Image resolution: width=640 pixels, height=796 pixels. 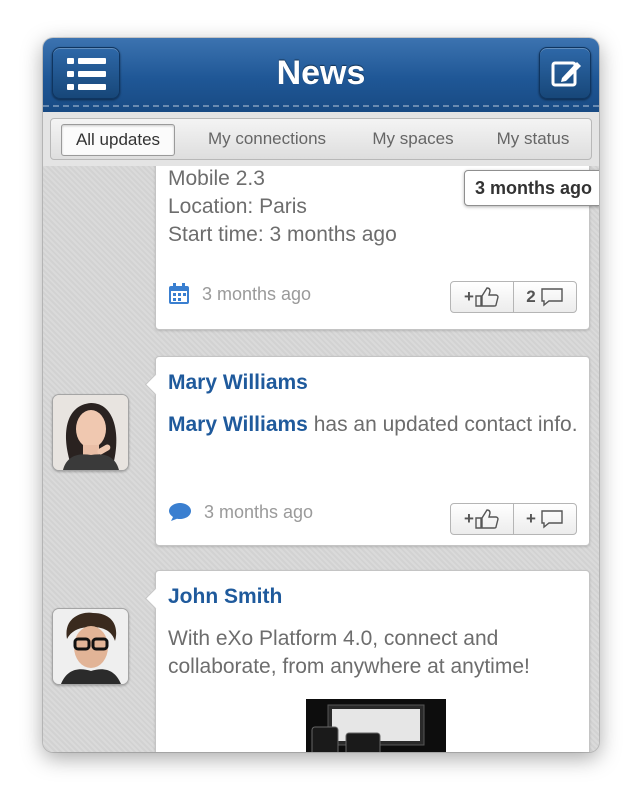 What do you see at coordinates (180, 512) in the screenshot?
I see `comment-bubble-icon` at bounding box center [180, 512].